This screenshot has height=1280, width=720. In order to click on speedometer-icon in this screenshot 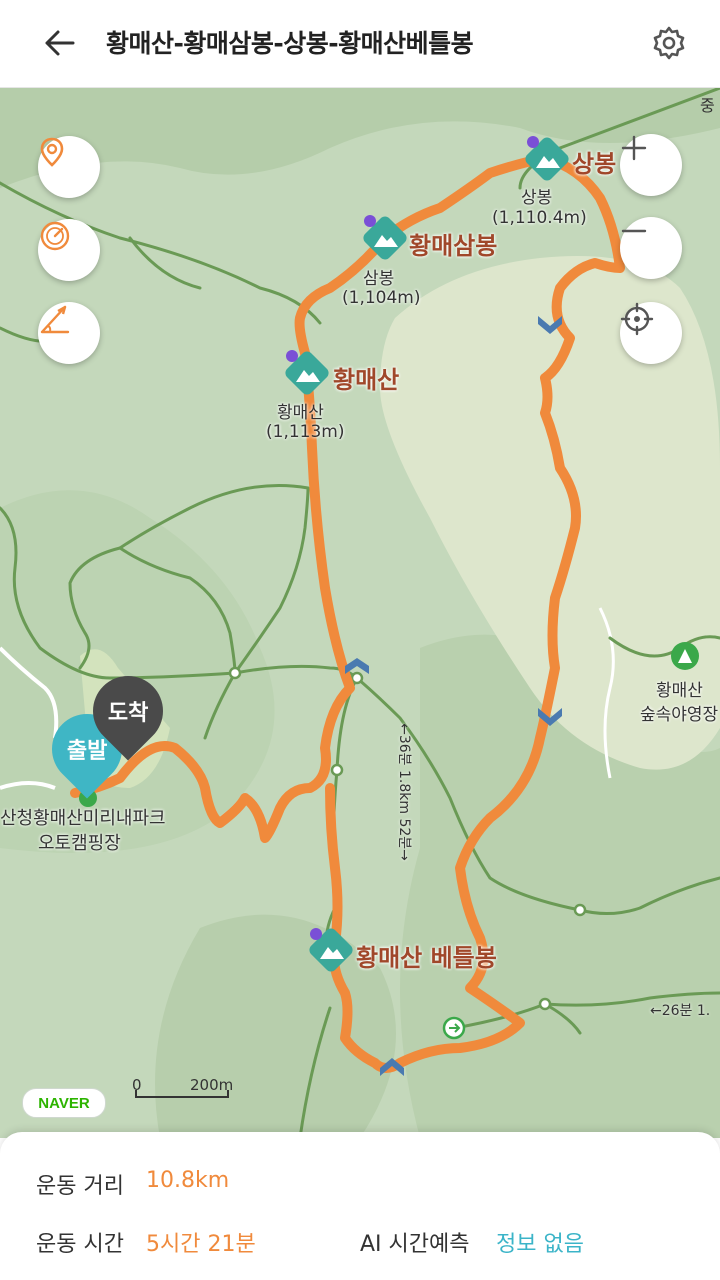, I will do `click(55, 236)`.